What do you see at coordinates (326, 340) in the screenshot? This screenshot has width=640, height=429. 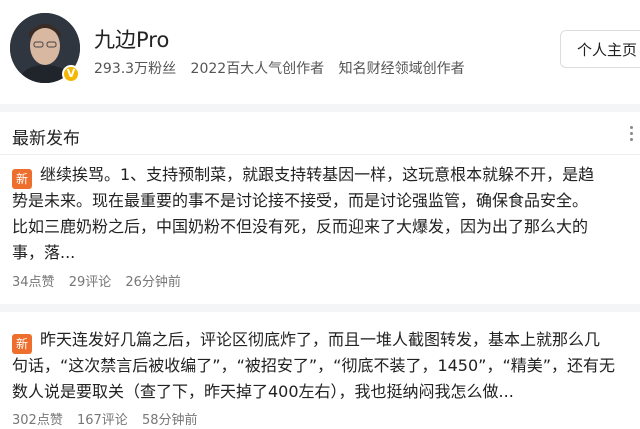 I see `post-line: 新昨天连发好几篇之后，评论区彻底炸了，而且一堆人截图转发，基本上就那么几` at bounding box center [326, 340].